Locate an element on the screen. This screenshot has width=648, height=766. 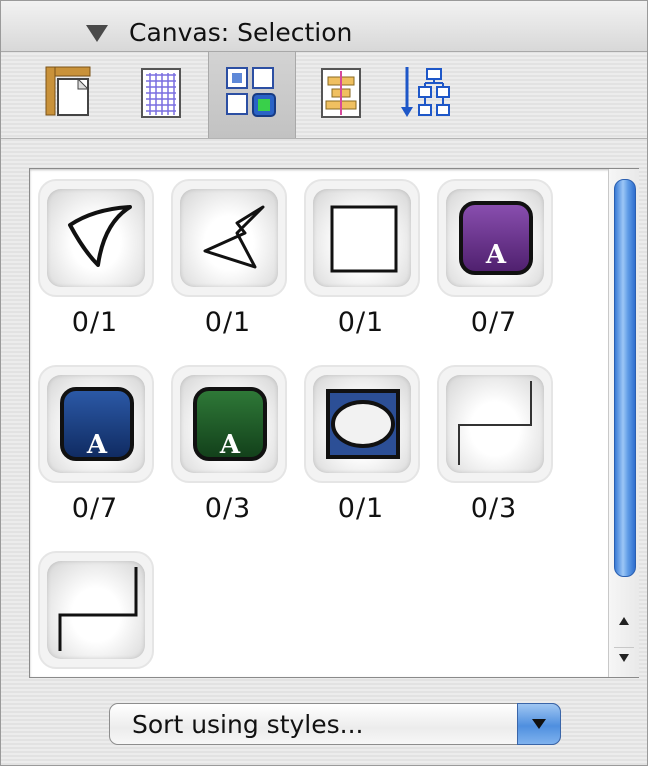
align-tab is located at coordinates (342, 95).